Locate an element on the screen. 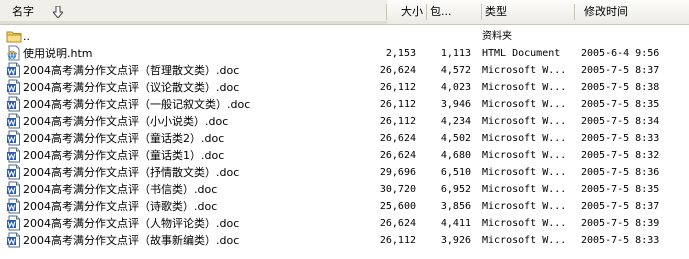 The image size is (689, 259). file-size: 2,153 is located at coordinates (400, 53).